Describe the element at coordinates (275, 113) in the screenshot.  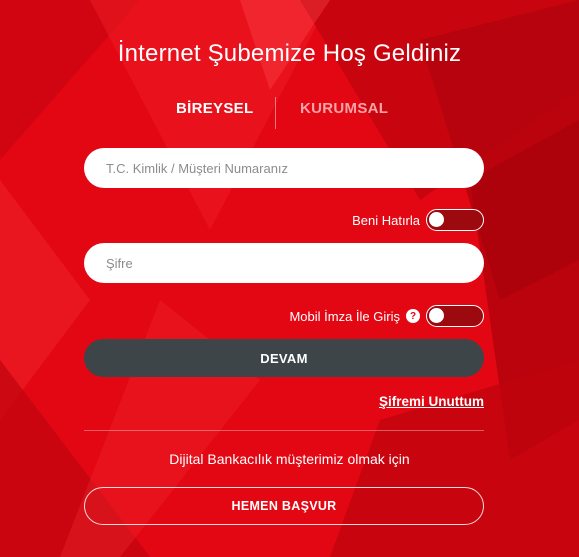
I see `tab-divider` at that location.